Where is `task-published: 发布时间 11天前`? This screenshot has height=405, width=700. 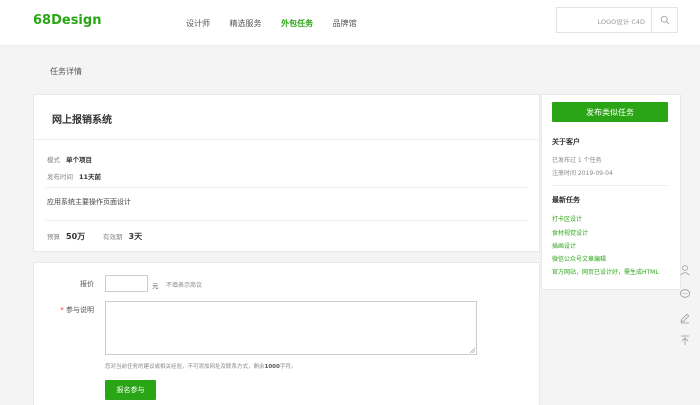
task-published: 发布时间 11天前 is located at coordinates (74, 176).